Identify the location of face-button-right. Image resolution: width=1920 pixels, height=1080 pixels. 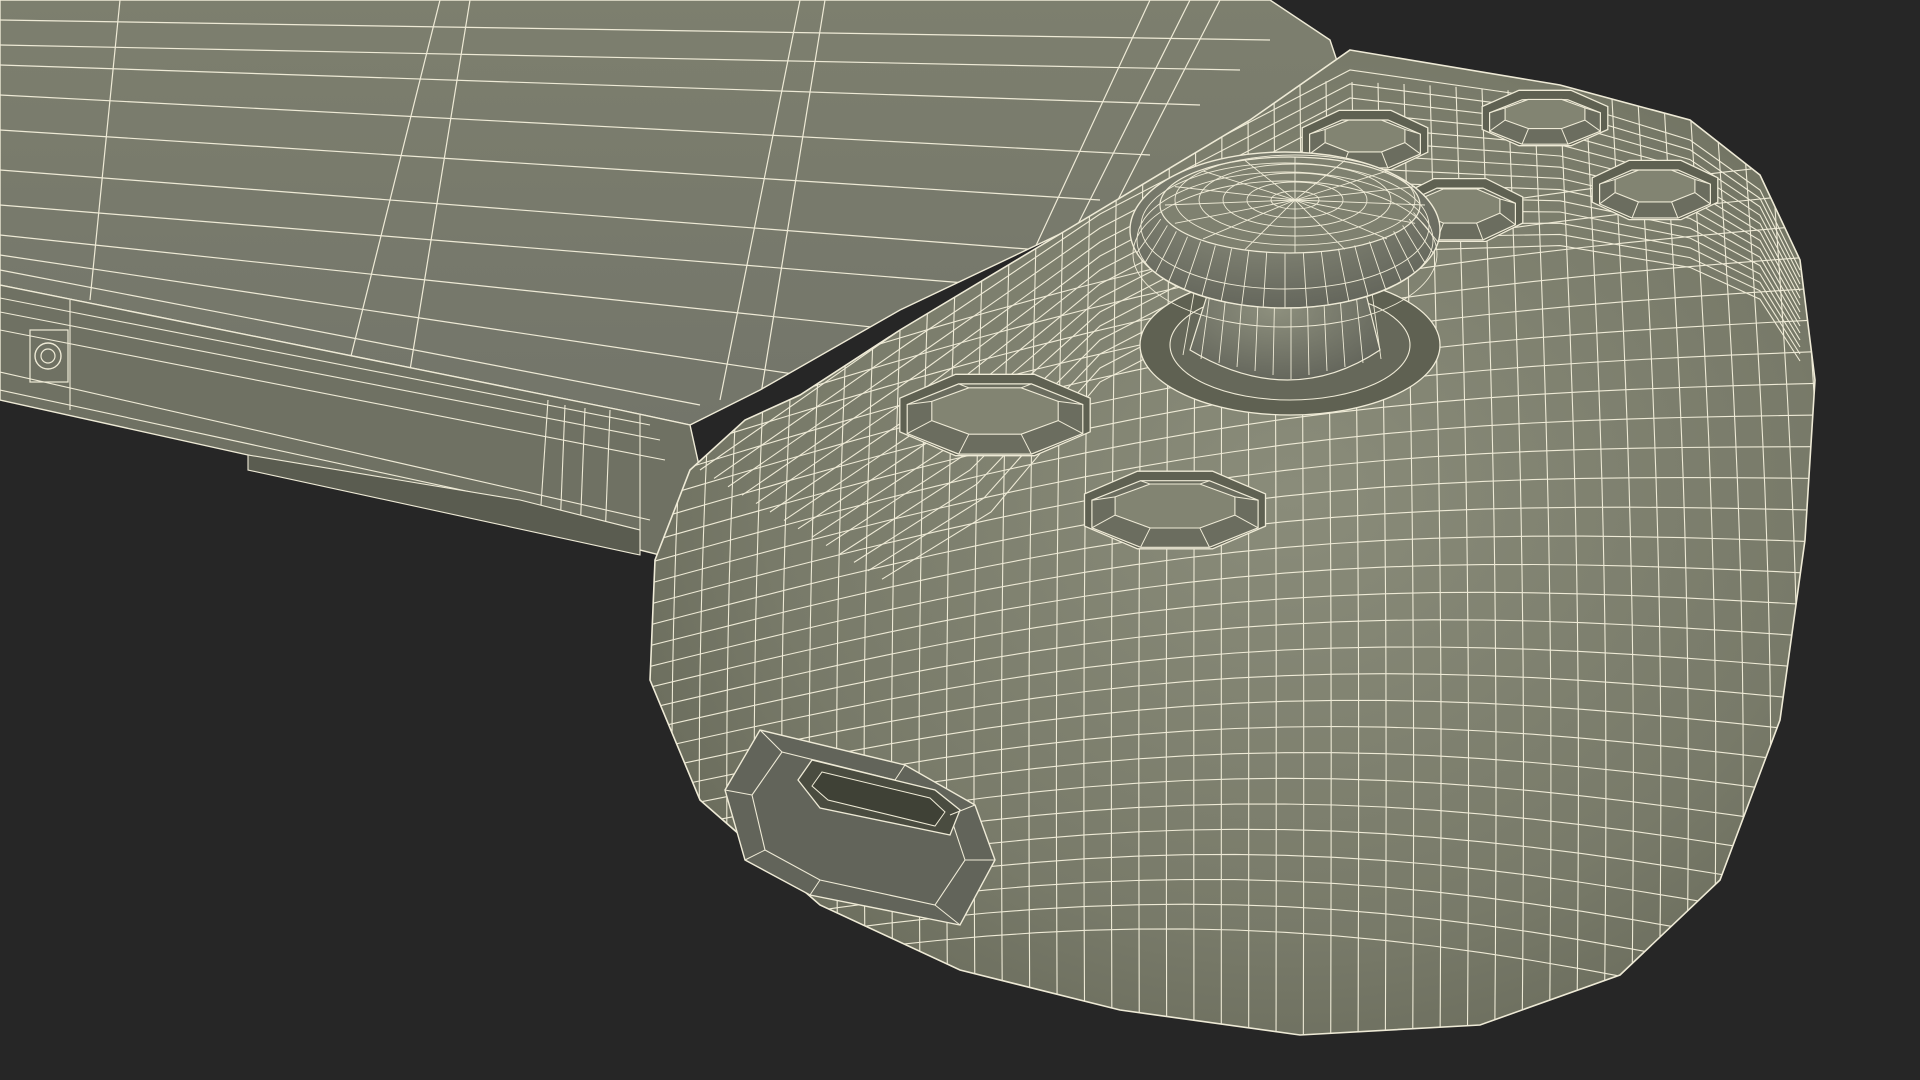
(1655, 190).